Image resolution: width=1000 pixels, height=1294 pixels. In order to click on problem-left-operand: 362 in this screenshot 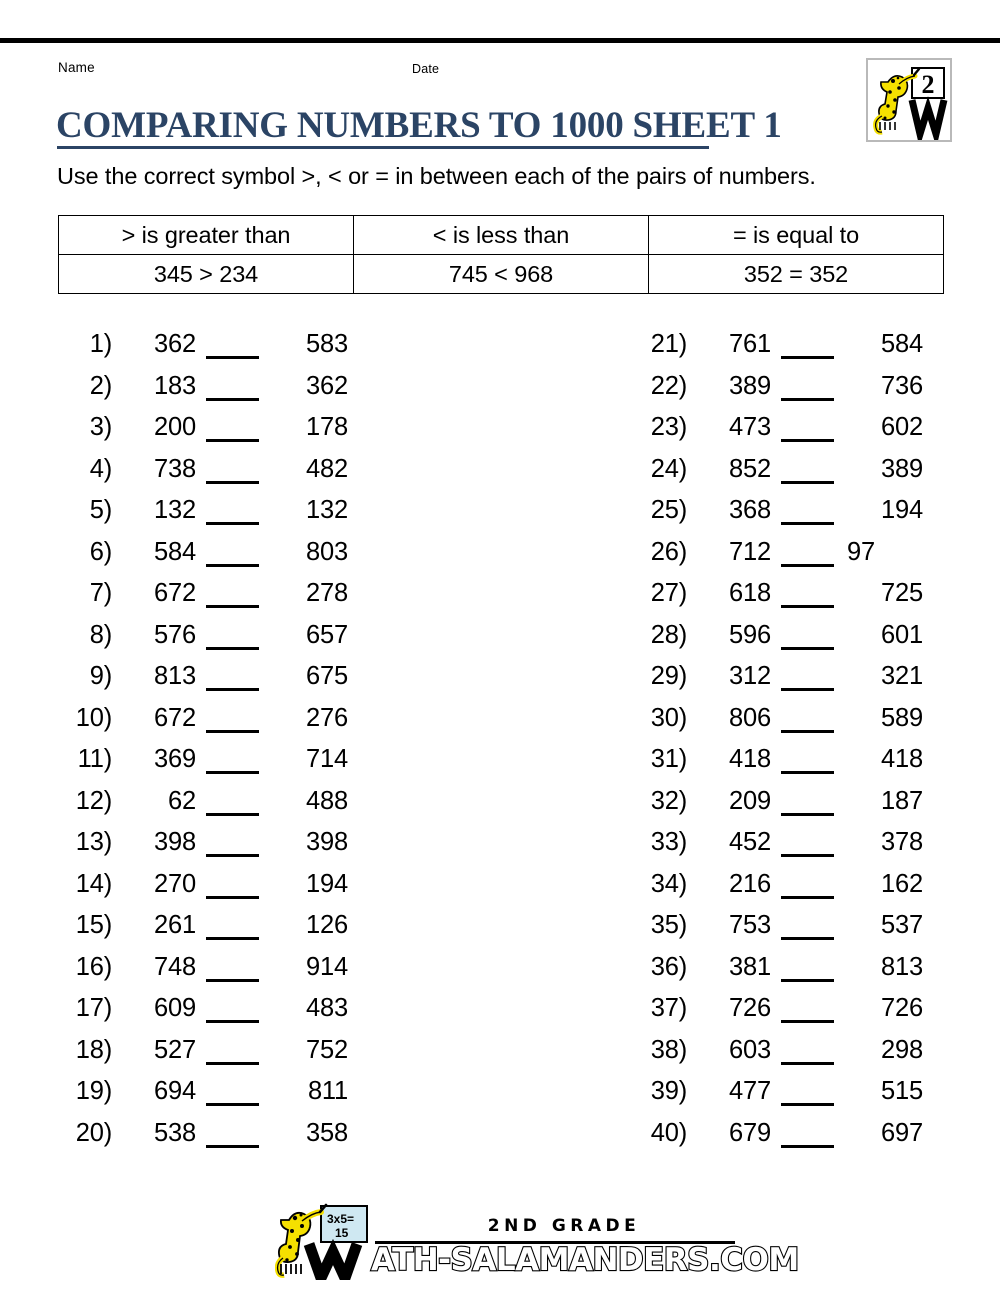, I will do `click(175, 344)`.